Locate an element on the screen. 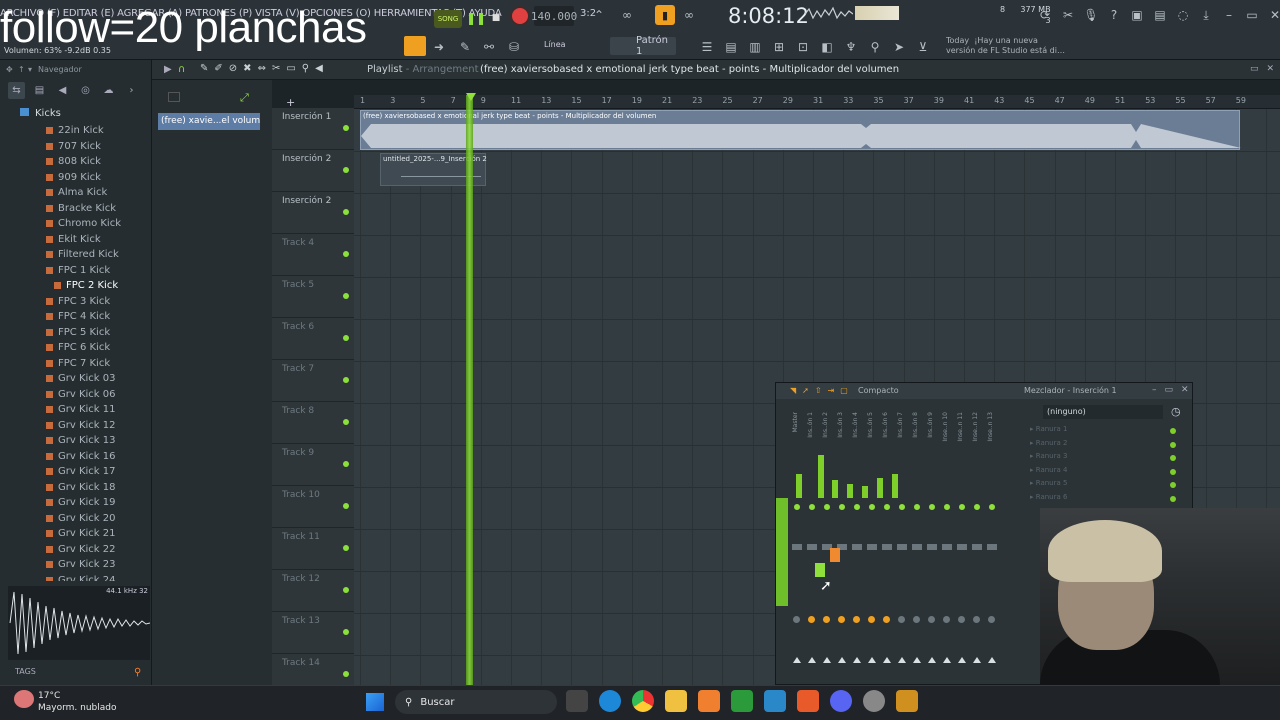  mixer-strip: Master is located at coordinates (797, 540).